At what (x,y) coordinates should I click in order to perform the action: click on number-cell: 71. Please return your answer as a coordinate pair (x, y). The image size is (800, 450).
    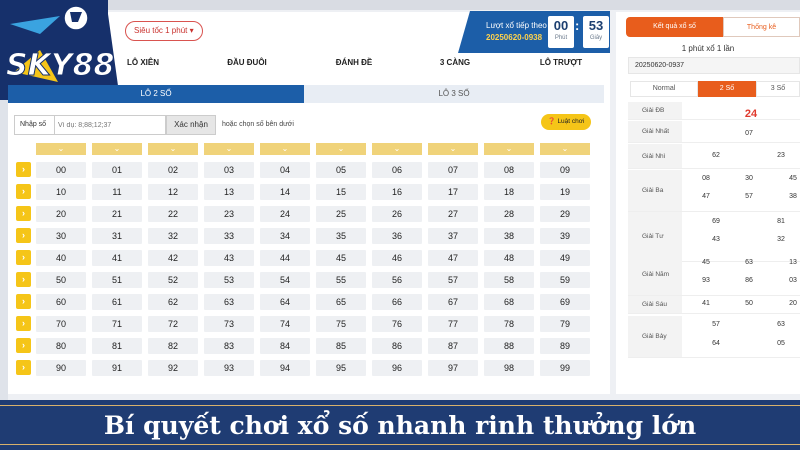
    Looking at the image, I should click on (117, 324).